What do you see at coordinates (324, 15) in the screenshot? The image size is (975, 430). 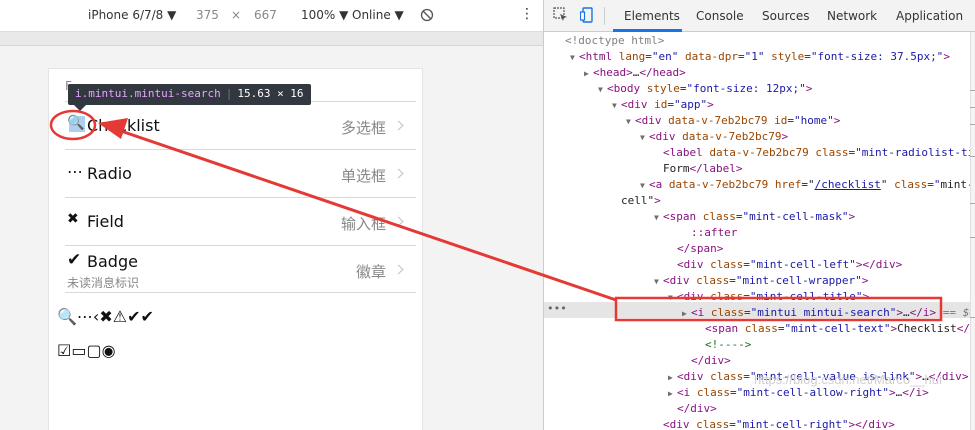 I see `zoom-select: 100% ▼` at bounding box center [324, 15].